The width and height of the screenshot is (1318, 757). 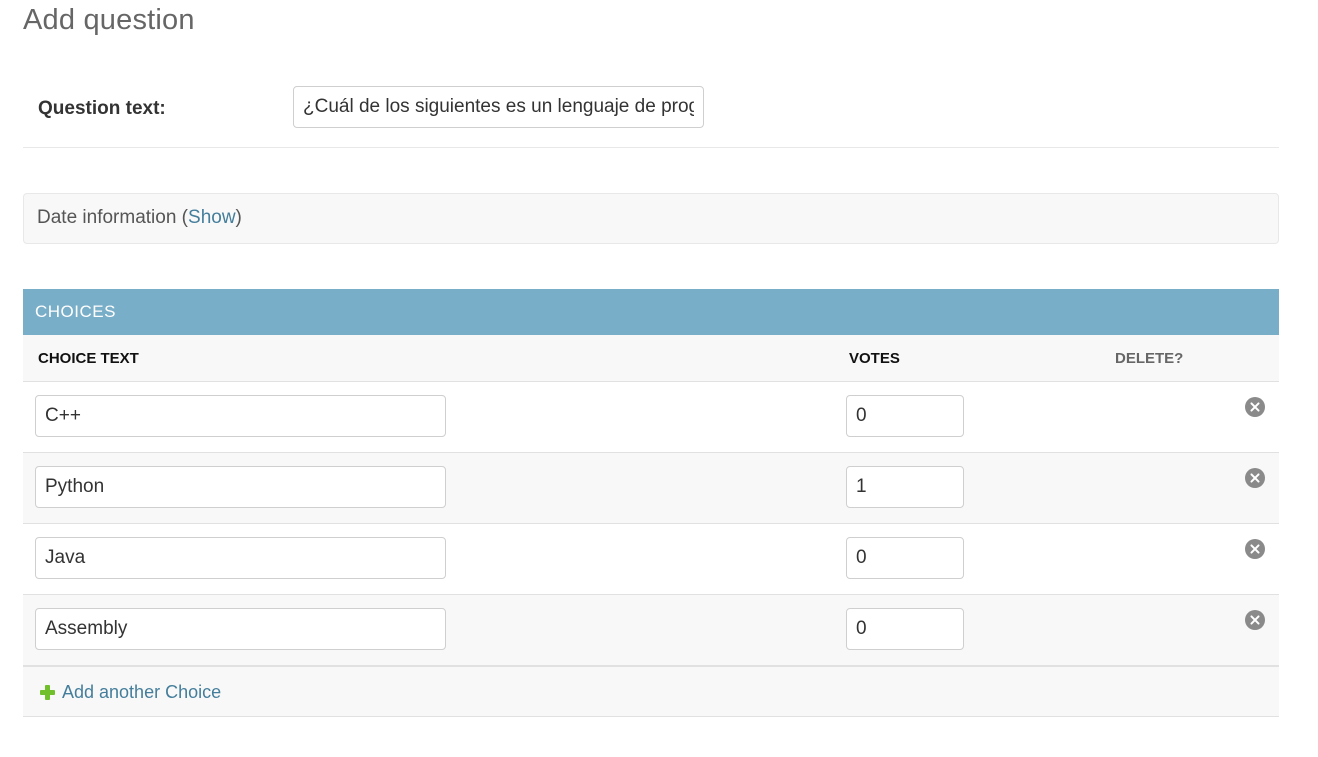 What do you see at coordinates (109, 20) in the screenshot?
I see `page-title: Add question` at bounding box center [109, 20].